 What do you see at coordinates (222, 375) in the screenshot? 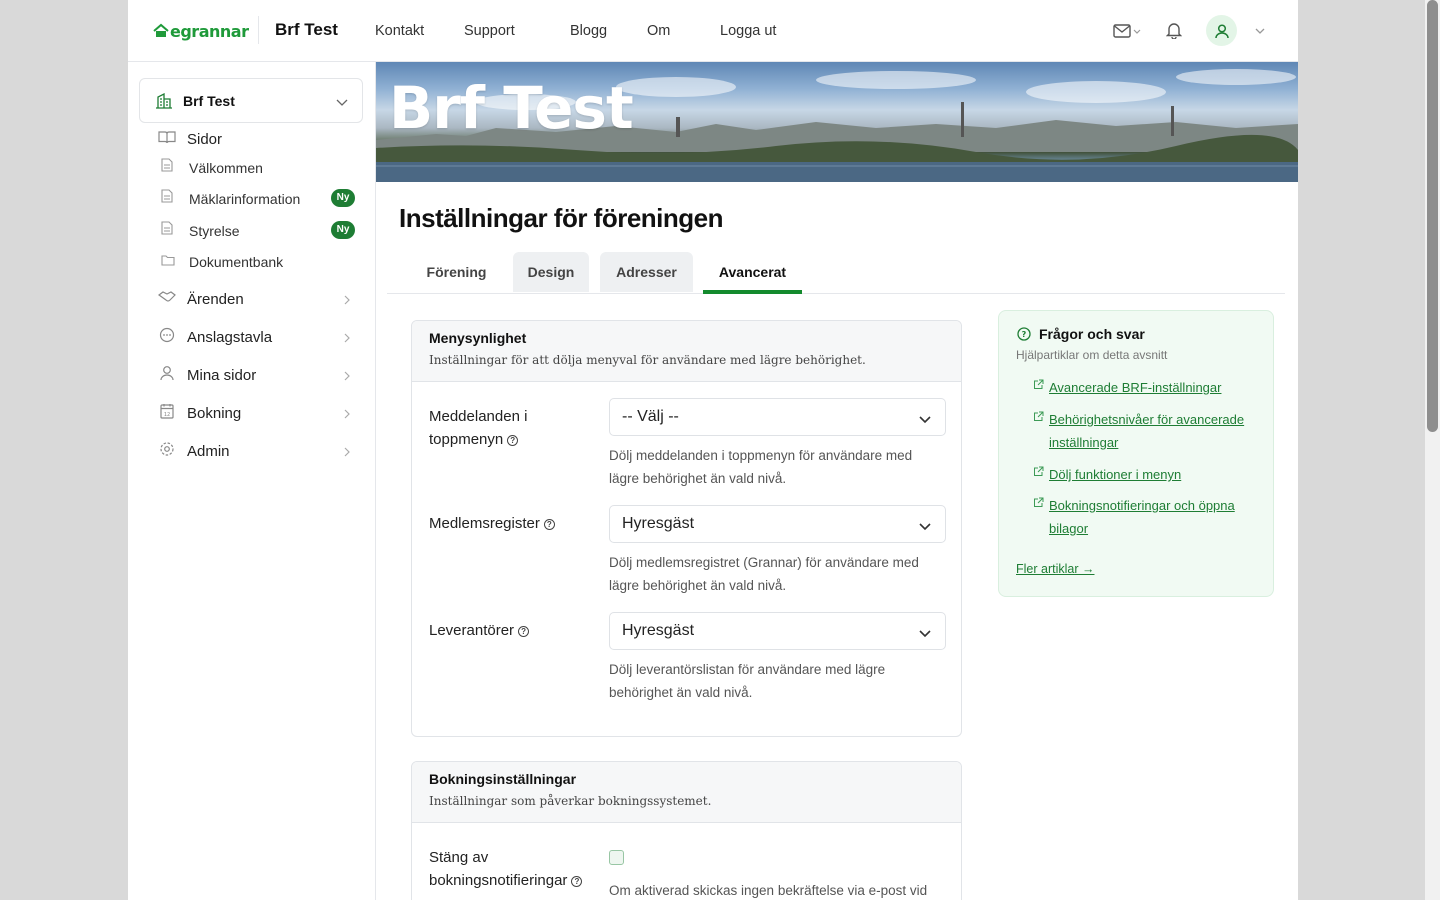
I see `sidebar-item-label: Mina sidor` at bounding box center [222, 375].